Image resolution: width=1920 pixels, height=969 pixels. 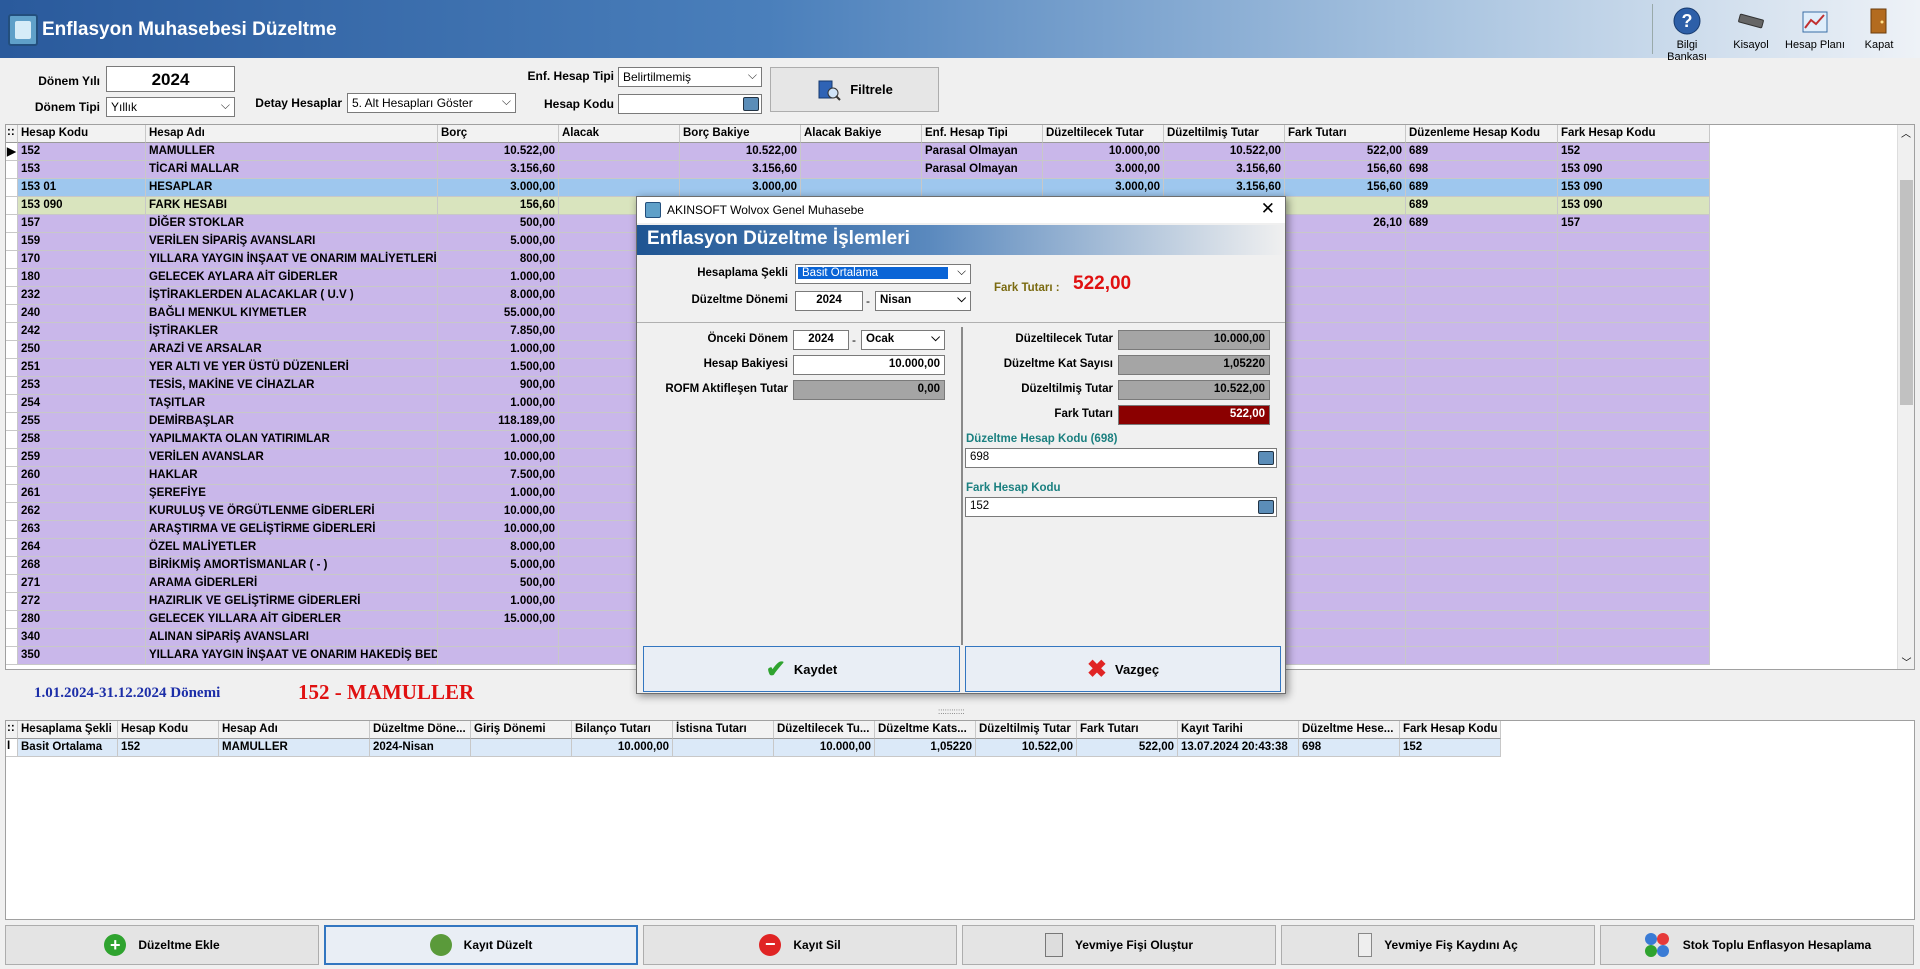 I want to click on table-cell: 240, so click(x=82, y=314).